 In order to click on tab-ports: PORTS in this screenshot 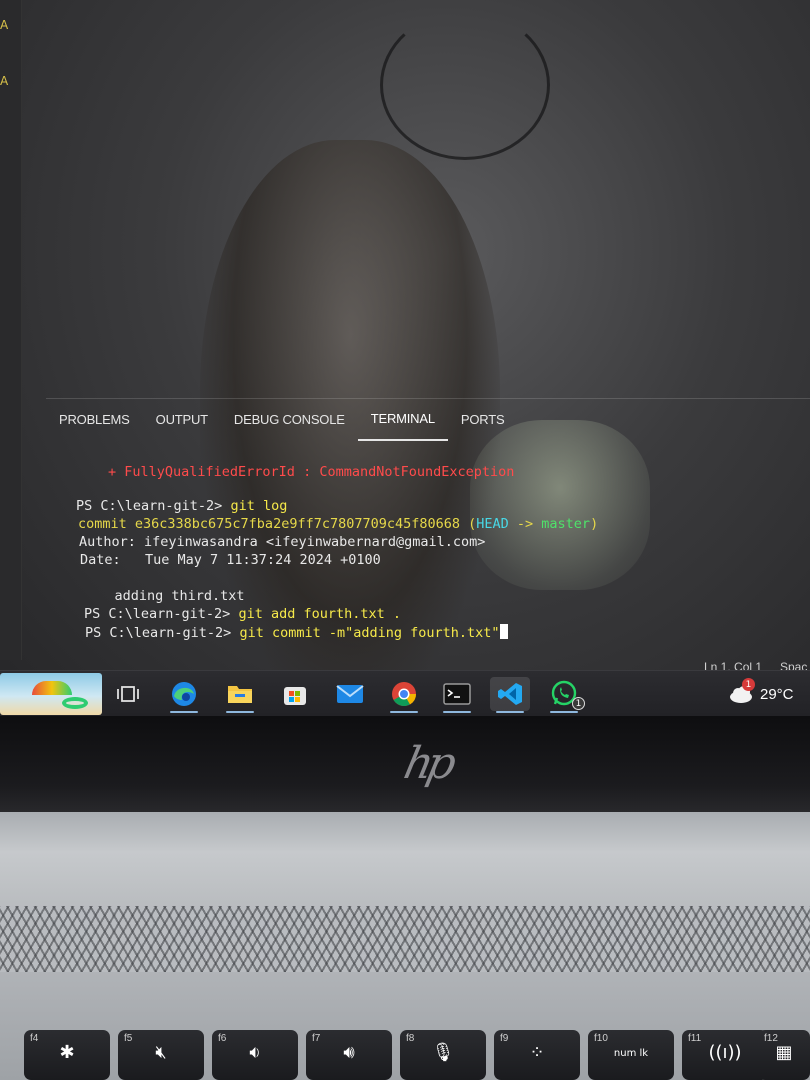, I will do `click(483, 420)`.